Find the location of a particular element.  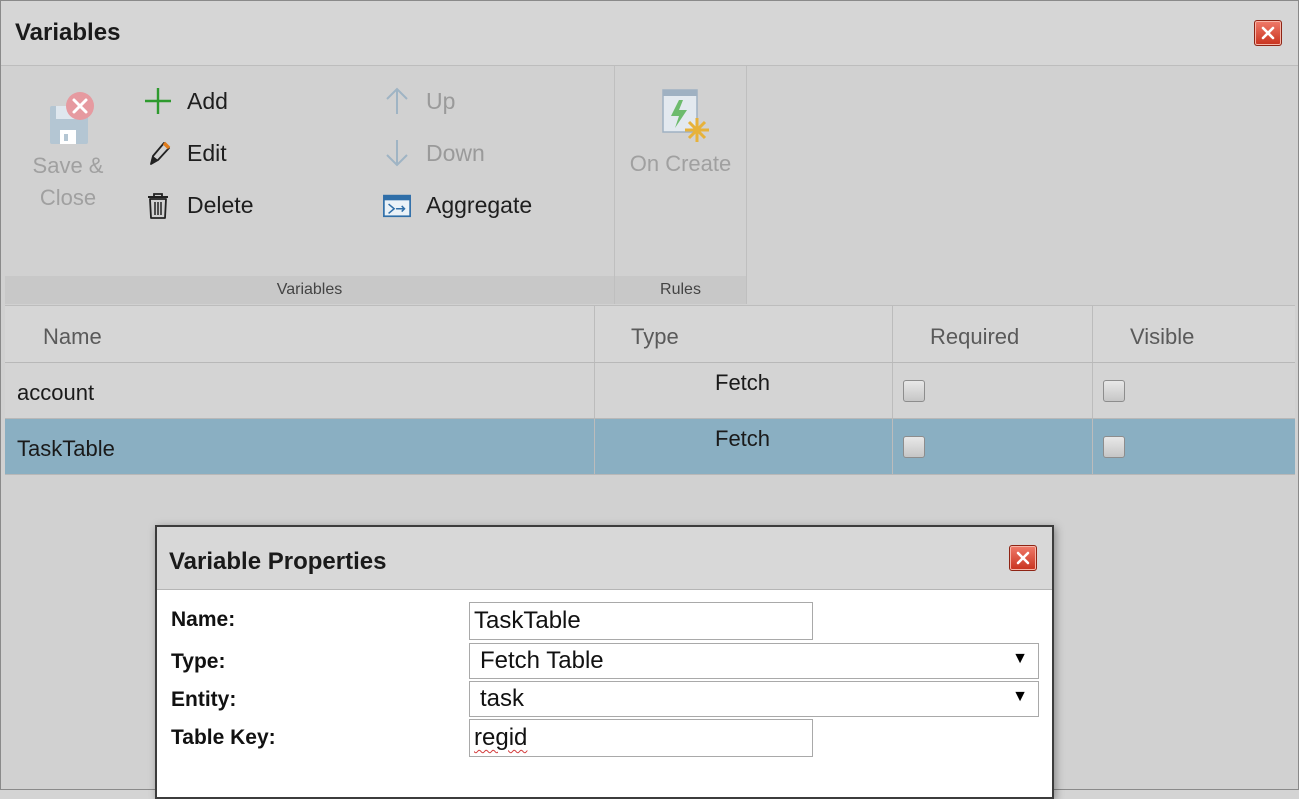

group-label-variables: Variables is located at coordinates (309, 290).